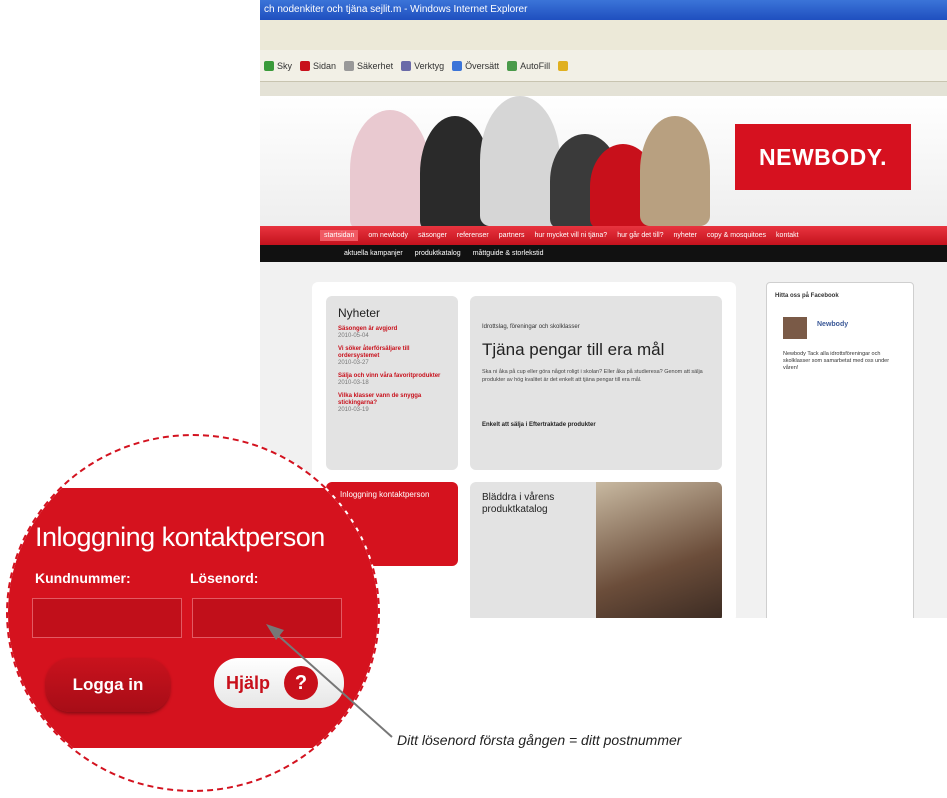 Image resolution: width=947 pixels, height=798 pixels. I want to click on toolbar-translate: Översätt, so click(475, 65).